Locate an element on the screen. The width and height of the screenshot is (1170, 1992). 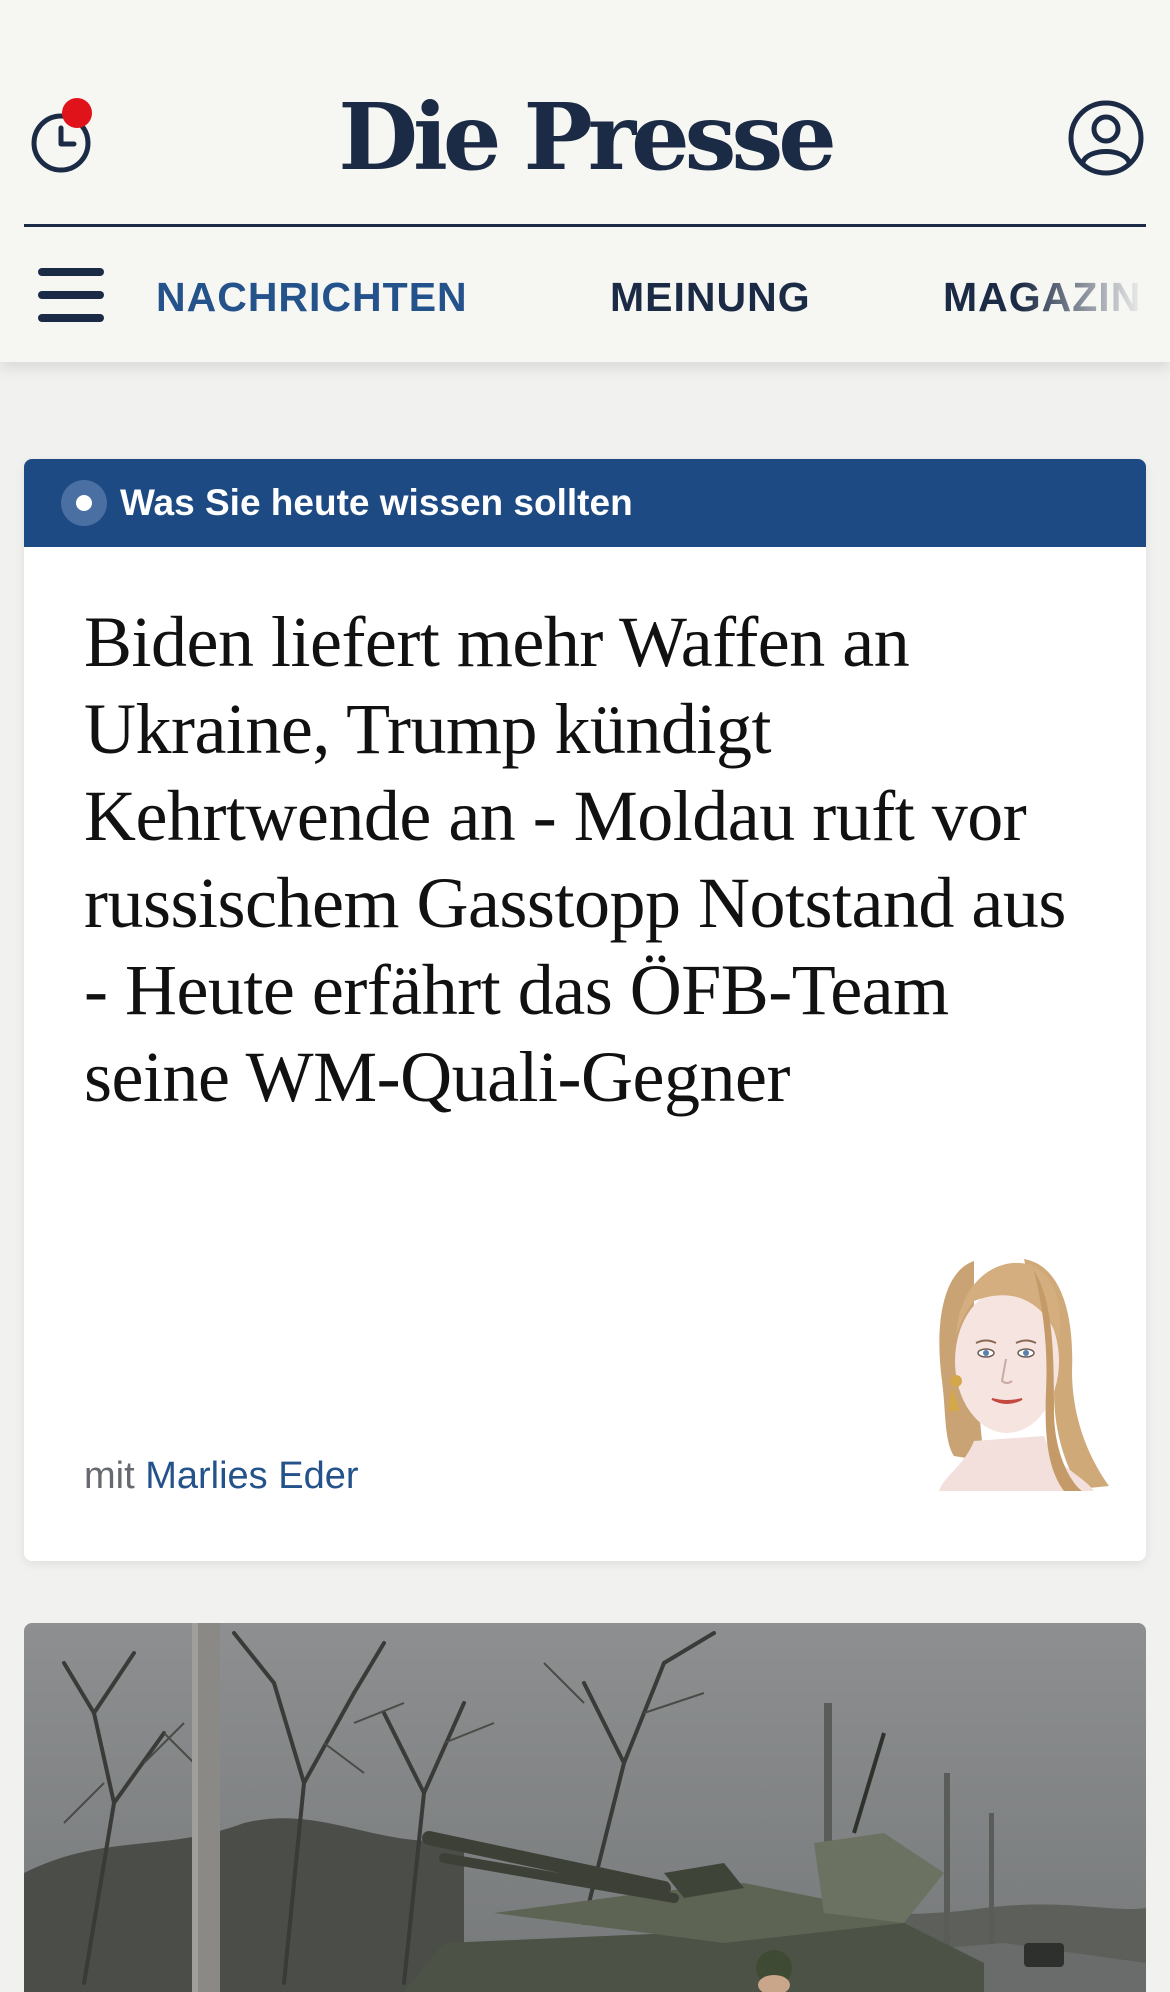
main-navigation: NACHRICHTEN MEINUNG MAGAZIN is located at coordinates (585, 297).